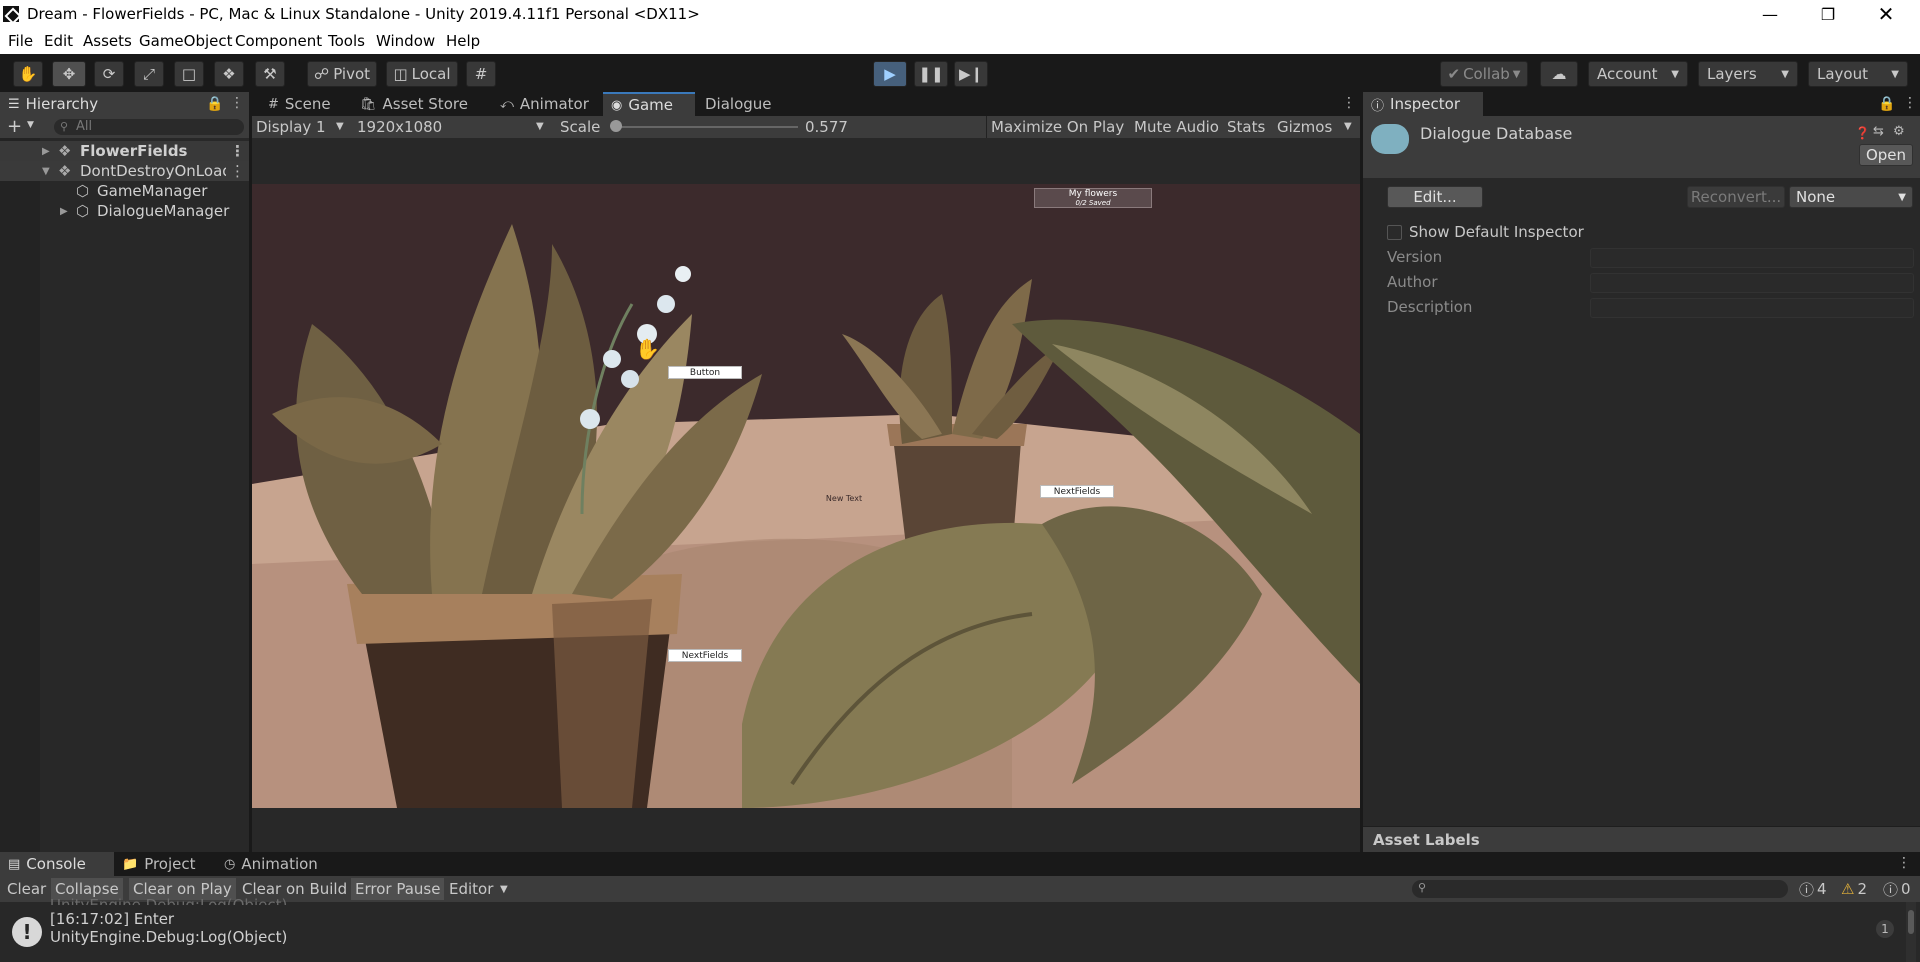 The image size is (1920, 962). What do you see at coordinates (1638, 74) in the screenshot?
I see `account-dropdown: Account ▼` at bounding box center [1638, 74].